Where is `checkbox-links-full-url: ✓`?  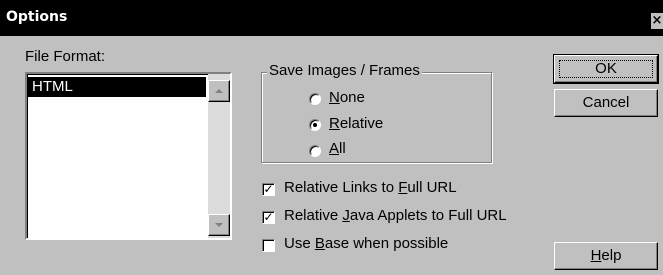 checkbox-links-full-url: ✓ is located at coordinates (268, 189).